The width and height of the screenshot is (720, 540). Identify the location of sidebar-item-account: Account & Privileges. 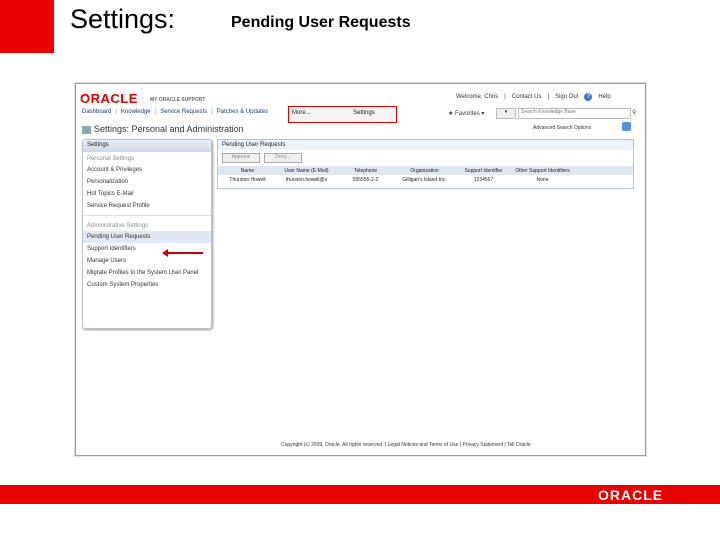
(147, 170).